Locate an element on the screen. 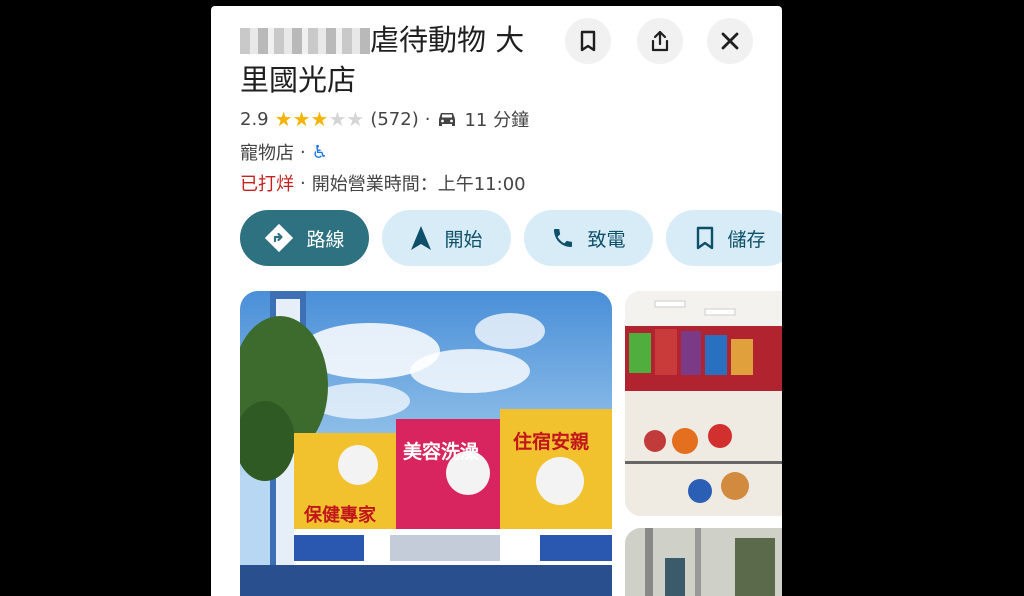  rating-value: 2.9 is located at coordinates (254, 119).